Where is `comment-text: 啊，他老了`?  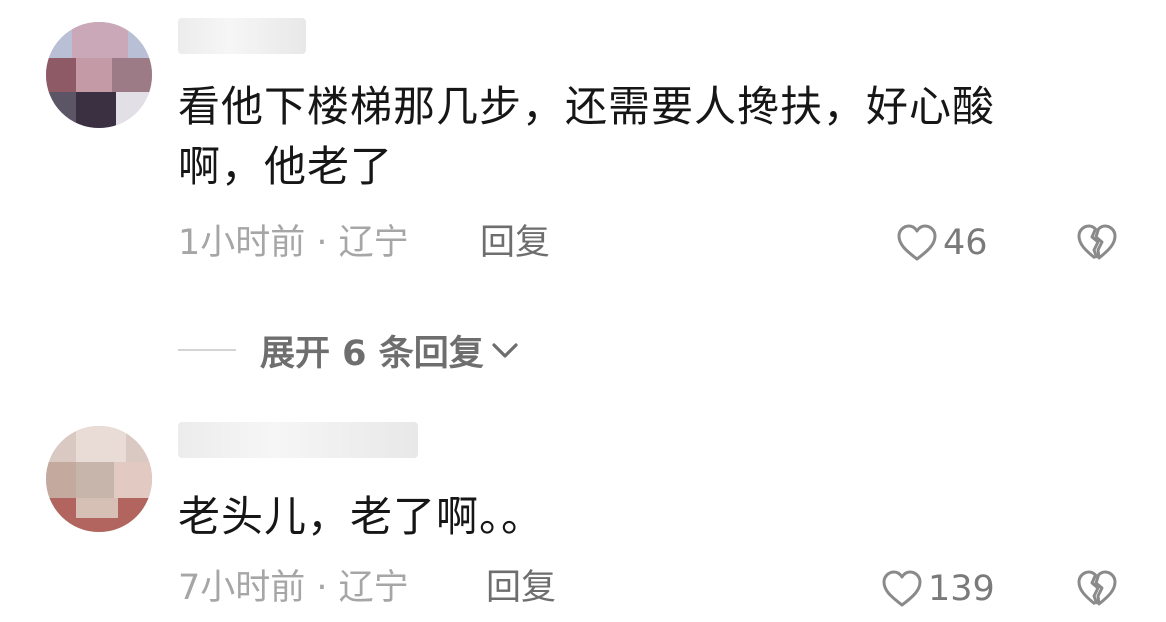 comment-text: 啊，他老了 is located at coordinates (286, 166).